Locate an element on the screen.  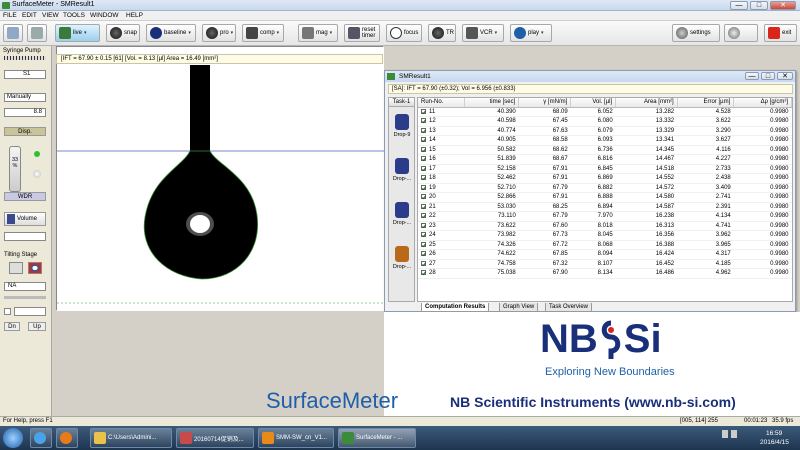
volume-icon is located at coordinates (734, 434).